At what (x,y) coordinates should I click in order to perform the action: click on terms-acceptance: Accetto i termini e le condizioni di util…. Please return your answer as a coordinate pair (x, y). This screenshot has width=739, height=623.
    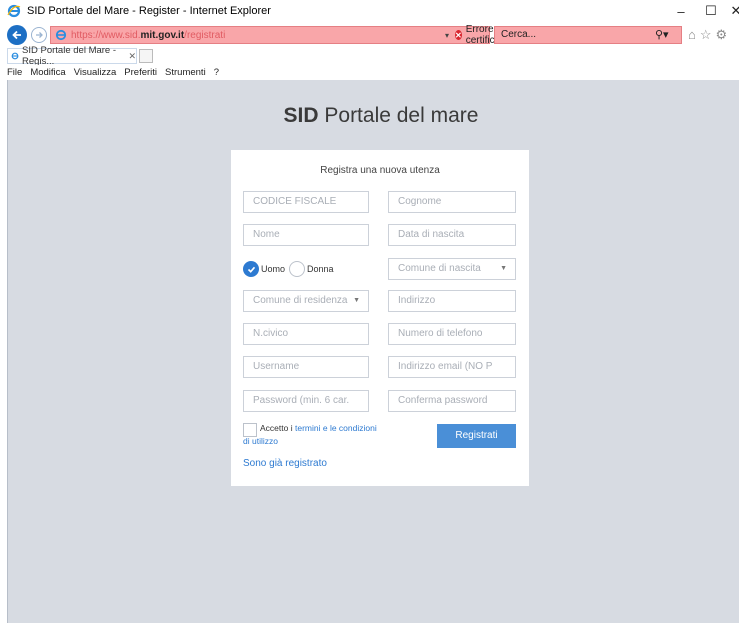
    Looking at the image, I should click on (313, 435).